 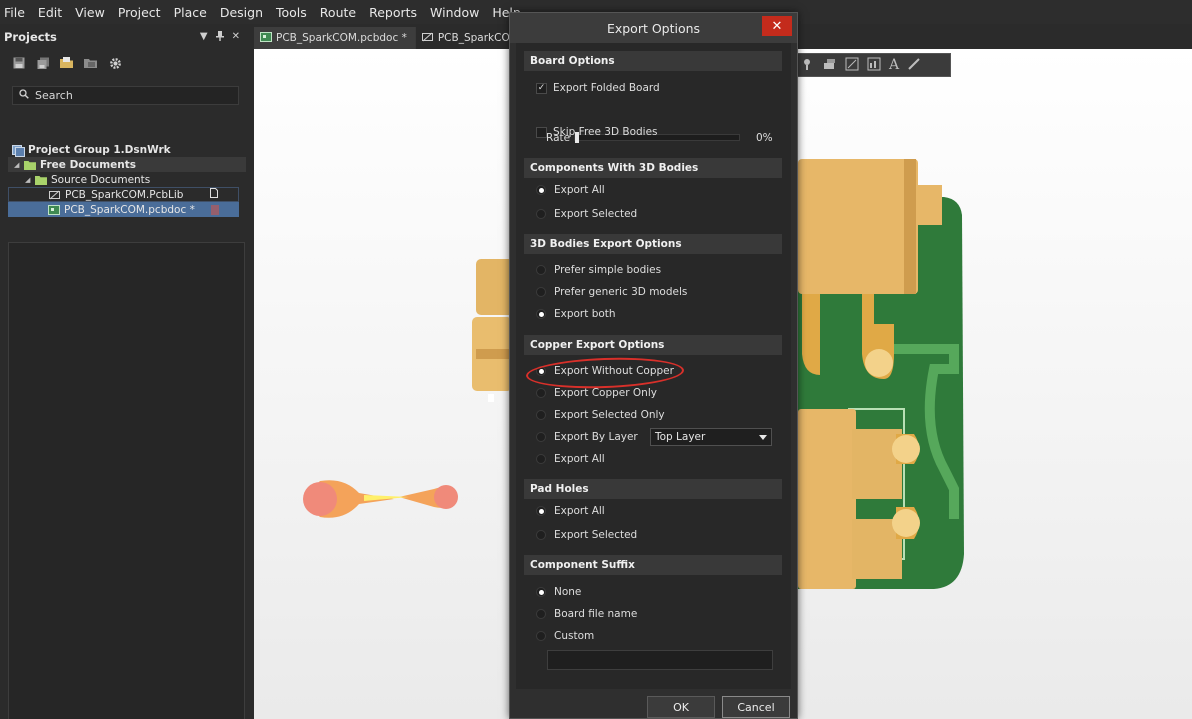 I want to click on free-documents-label: Free Documents, so click(x=88, y=164).